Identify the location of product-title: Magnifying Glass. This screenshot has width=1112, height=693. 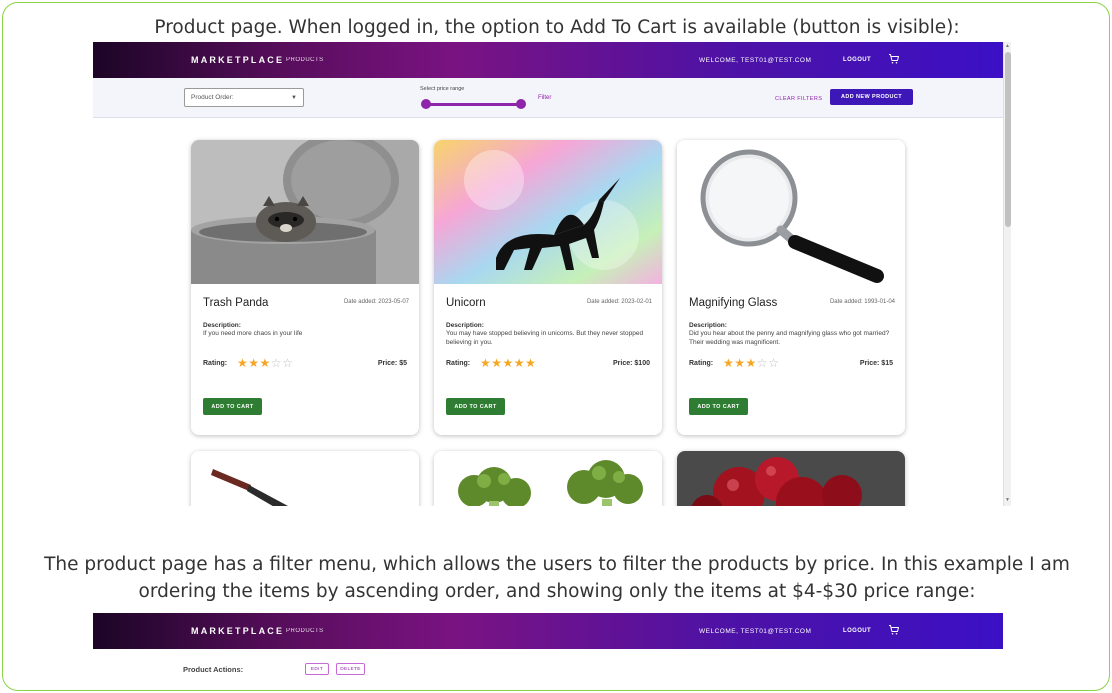
(733, 303).